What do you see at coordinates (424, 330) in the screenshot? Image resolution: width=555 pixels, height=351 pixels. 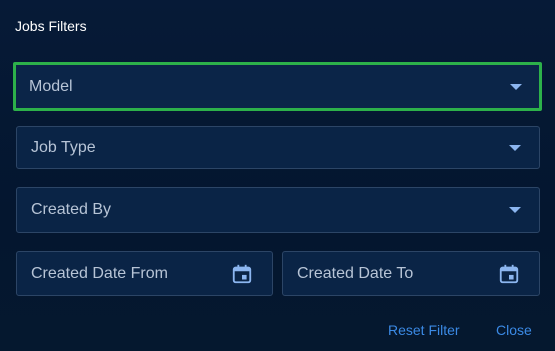 I see `reset-filter-button: Reset Filter` at bounding box center [424, 330].